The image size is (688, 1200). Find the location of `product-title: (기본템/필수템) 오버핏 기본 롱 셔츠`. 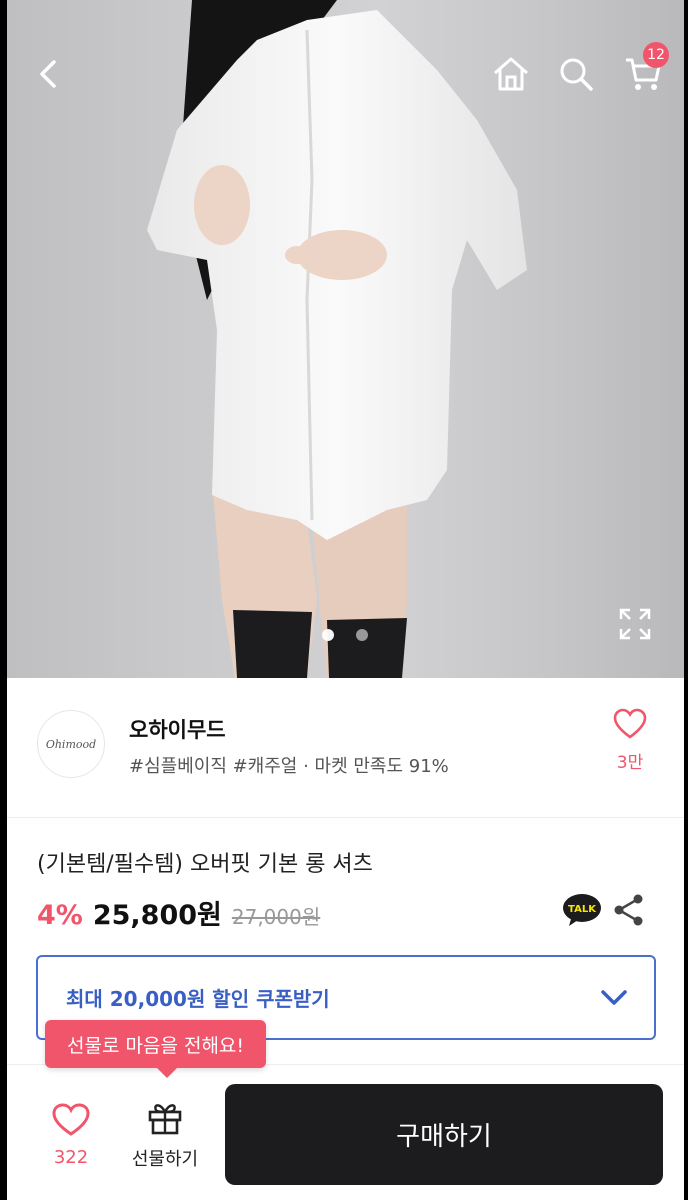

product-title: (기본템/필수템) 오버핏 기본 롱 셔츠 is located at coordinates (205, 864).